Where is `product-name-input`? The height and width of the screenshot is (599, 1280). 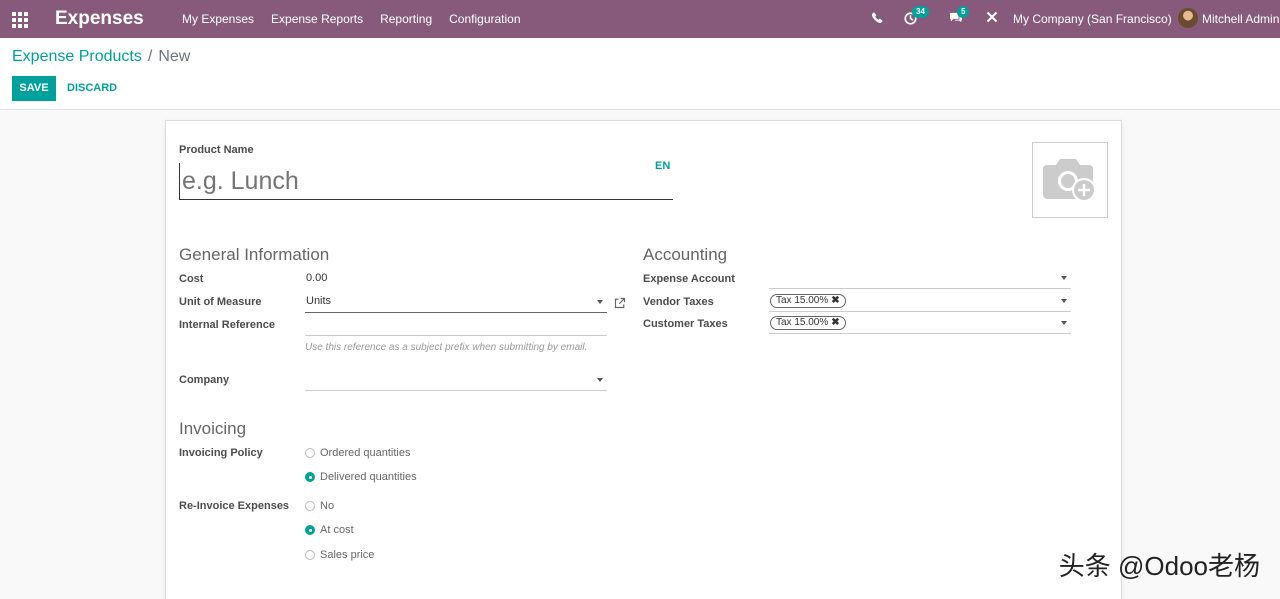
product-name-input is located at coordinates (426, 181).